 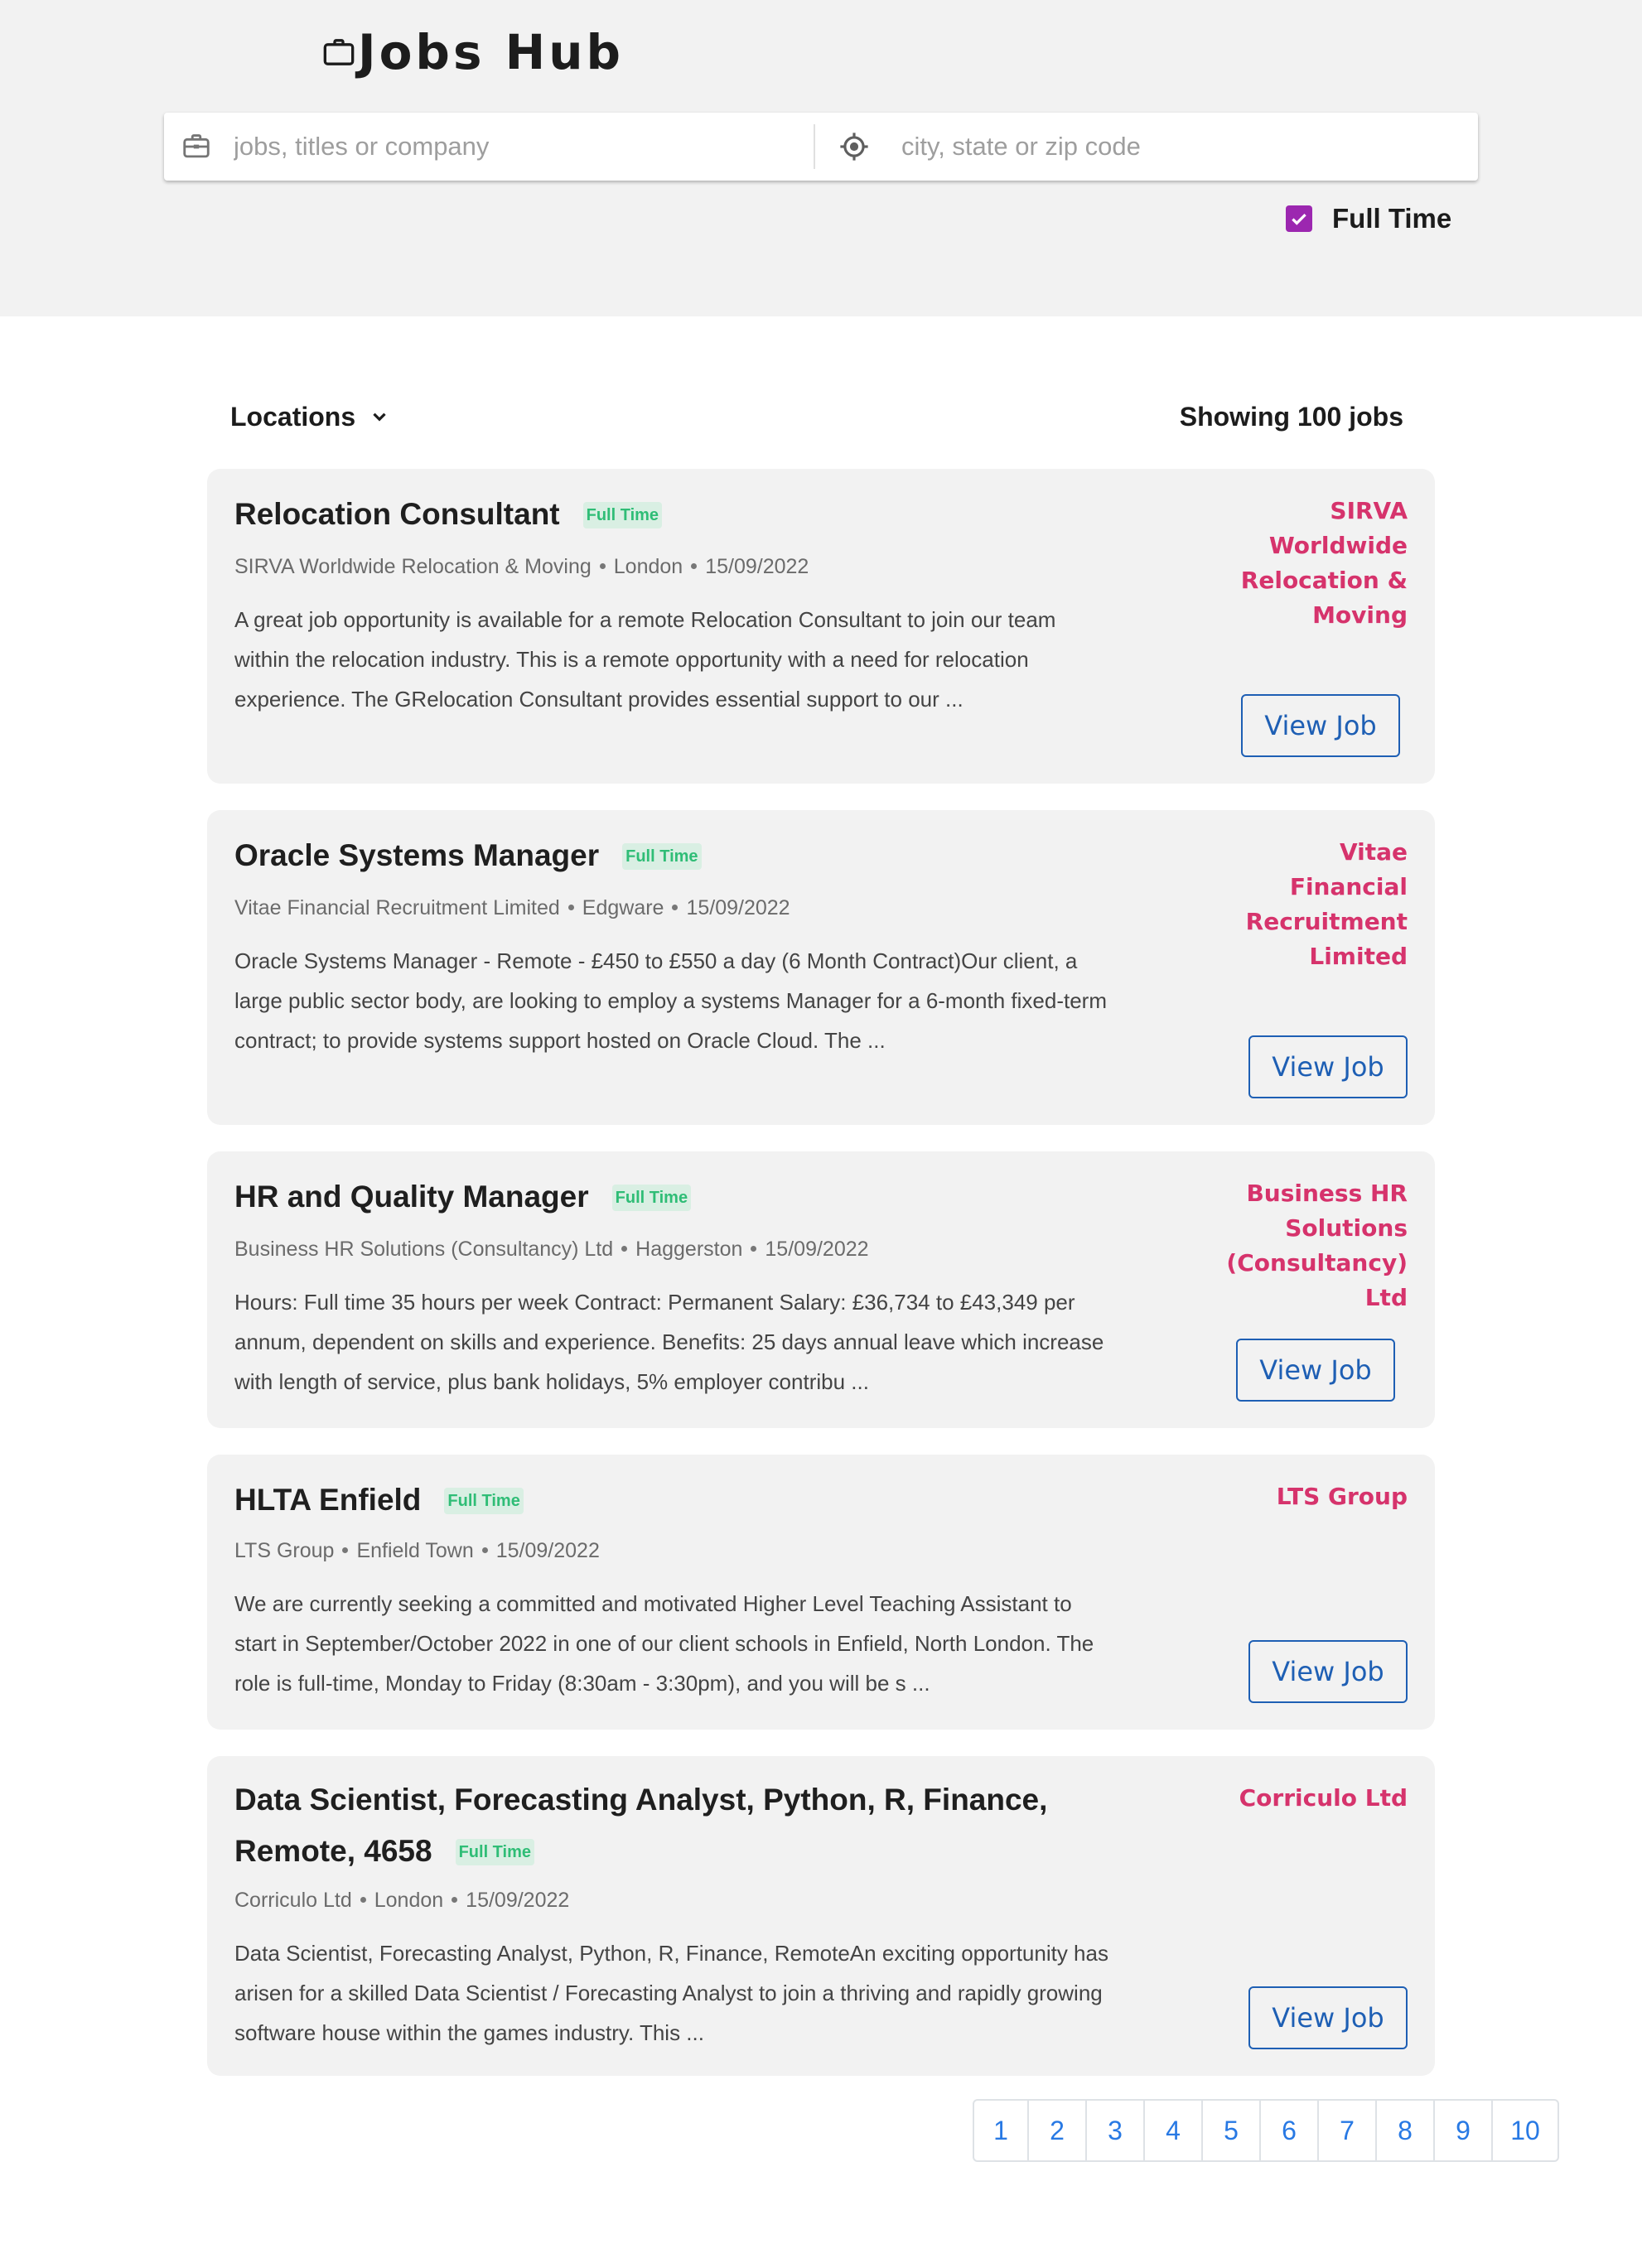 I want to click on company-name: Business HR Solutions (Consultancy) Ltd, so click(x=1317, y=1245).